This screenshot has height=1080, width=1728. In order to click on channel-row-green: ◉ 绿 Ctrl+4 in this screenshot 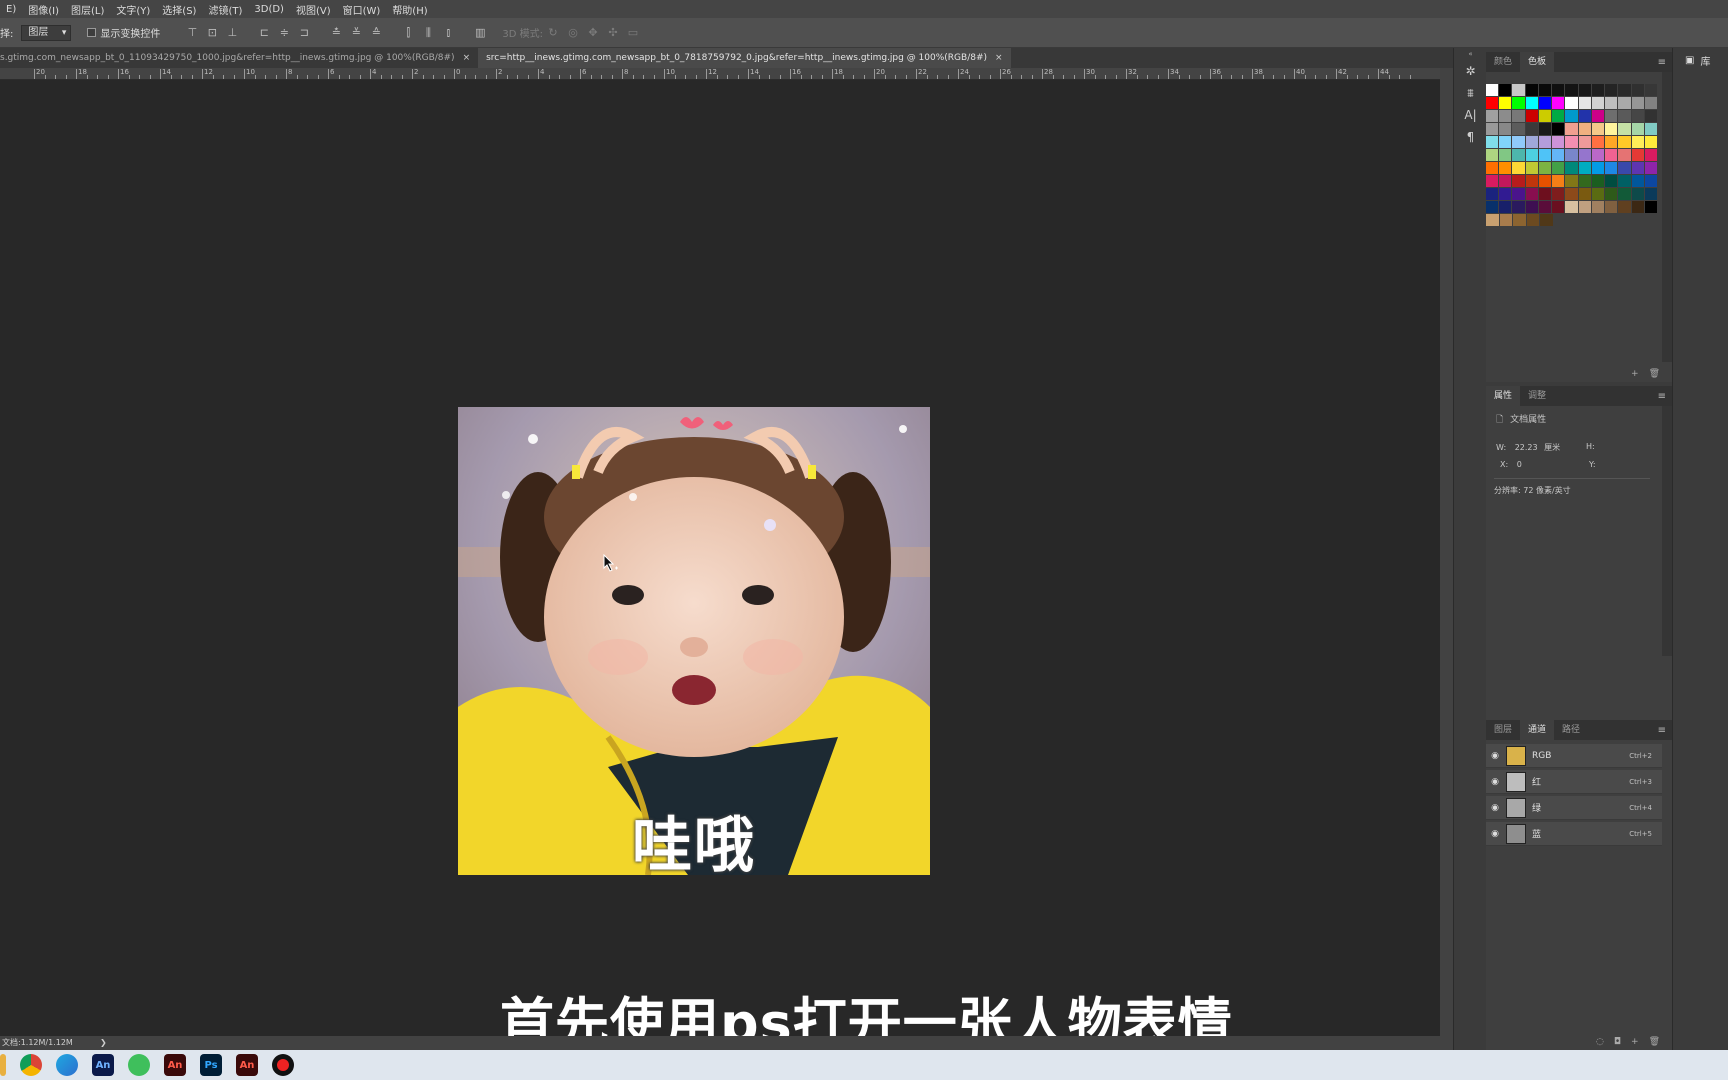, I will do `click(1574, 808)`.